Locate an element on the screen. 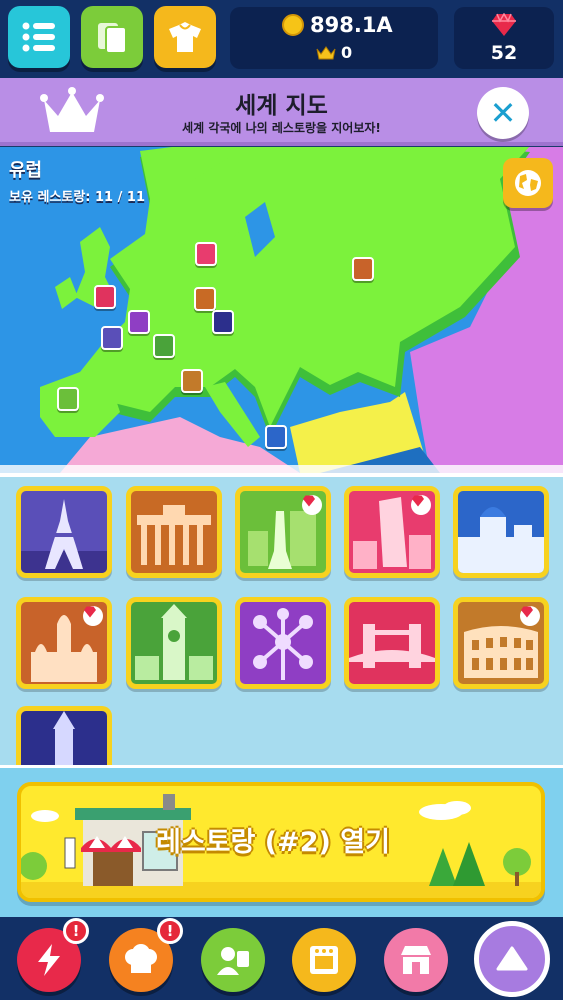 The width and height of the screenshot is (563, 1000). owned-restaurants-count: 보유 레스토랑: 11 / 11 is located at coordinates (77, 197).